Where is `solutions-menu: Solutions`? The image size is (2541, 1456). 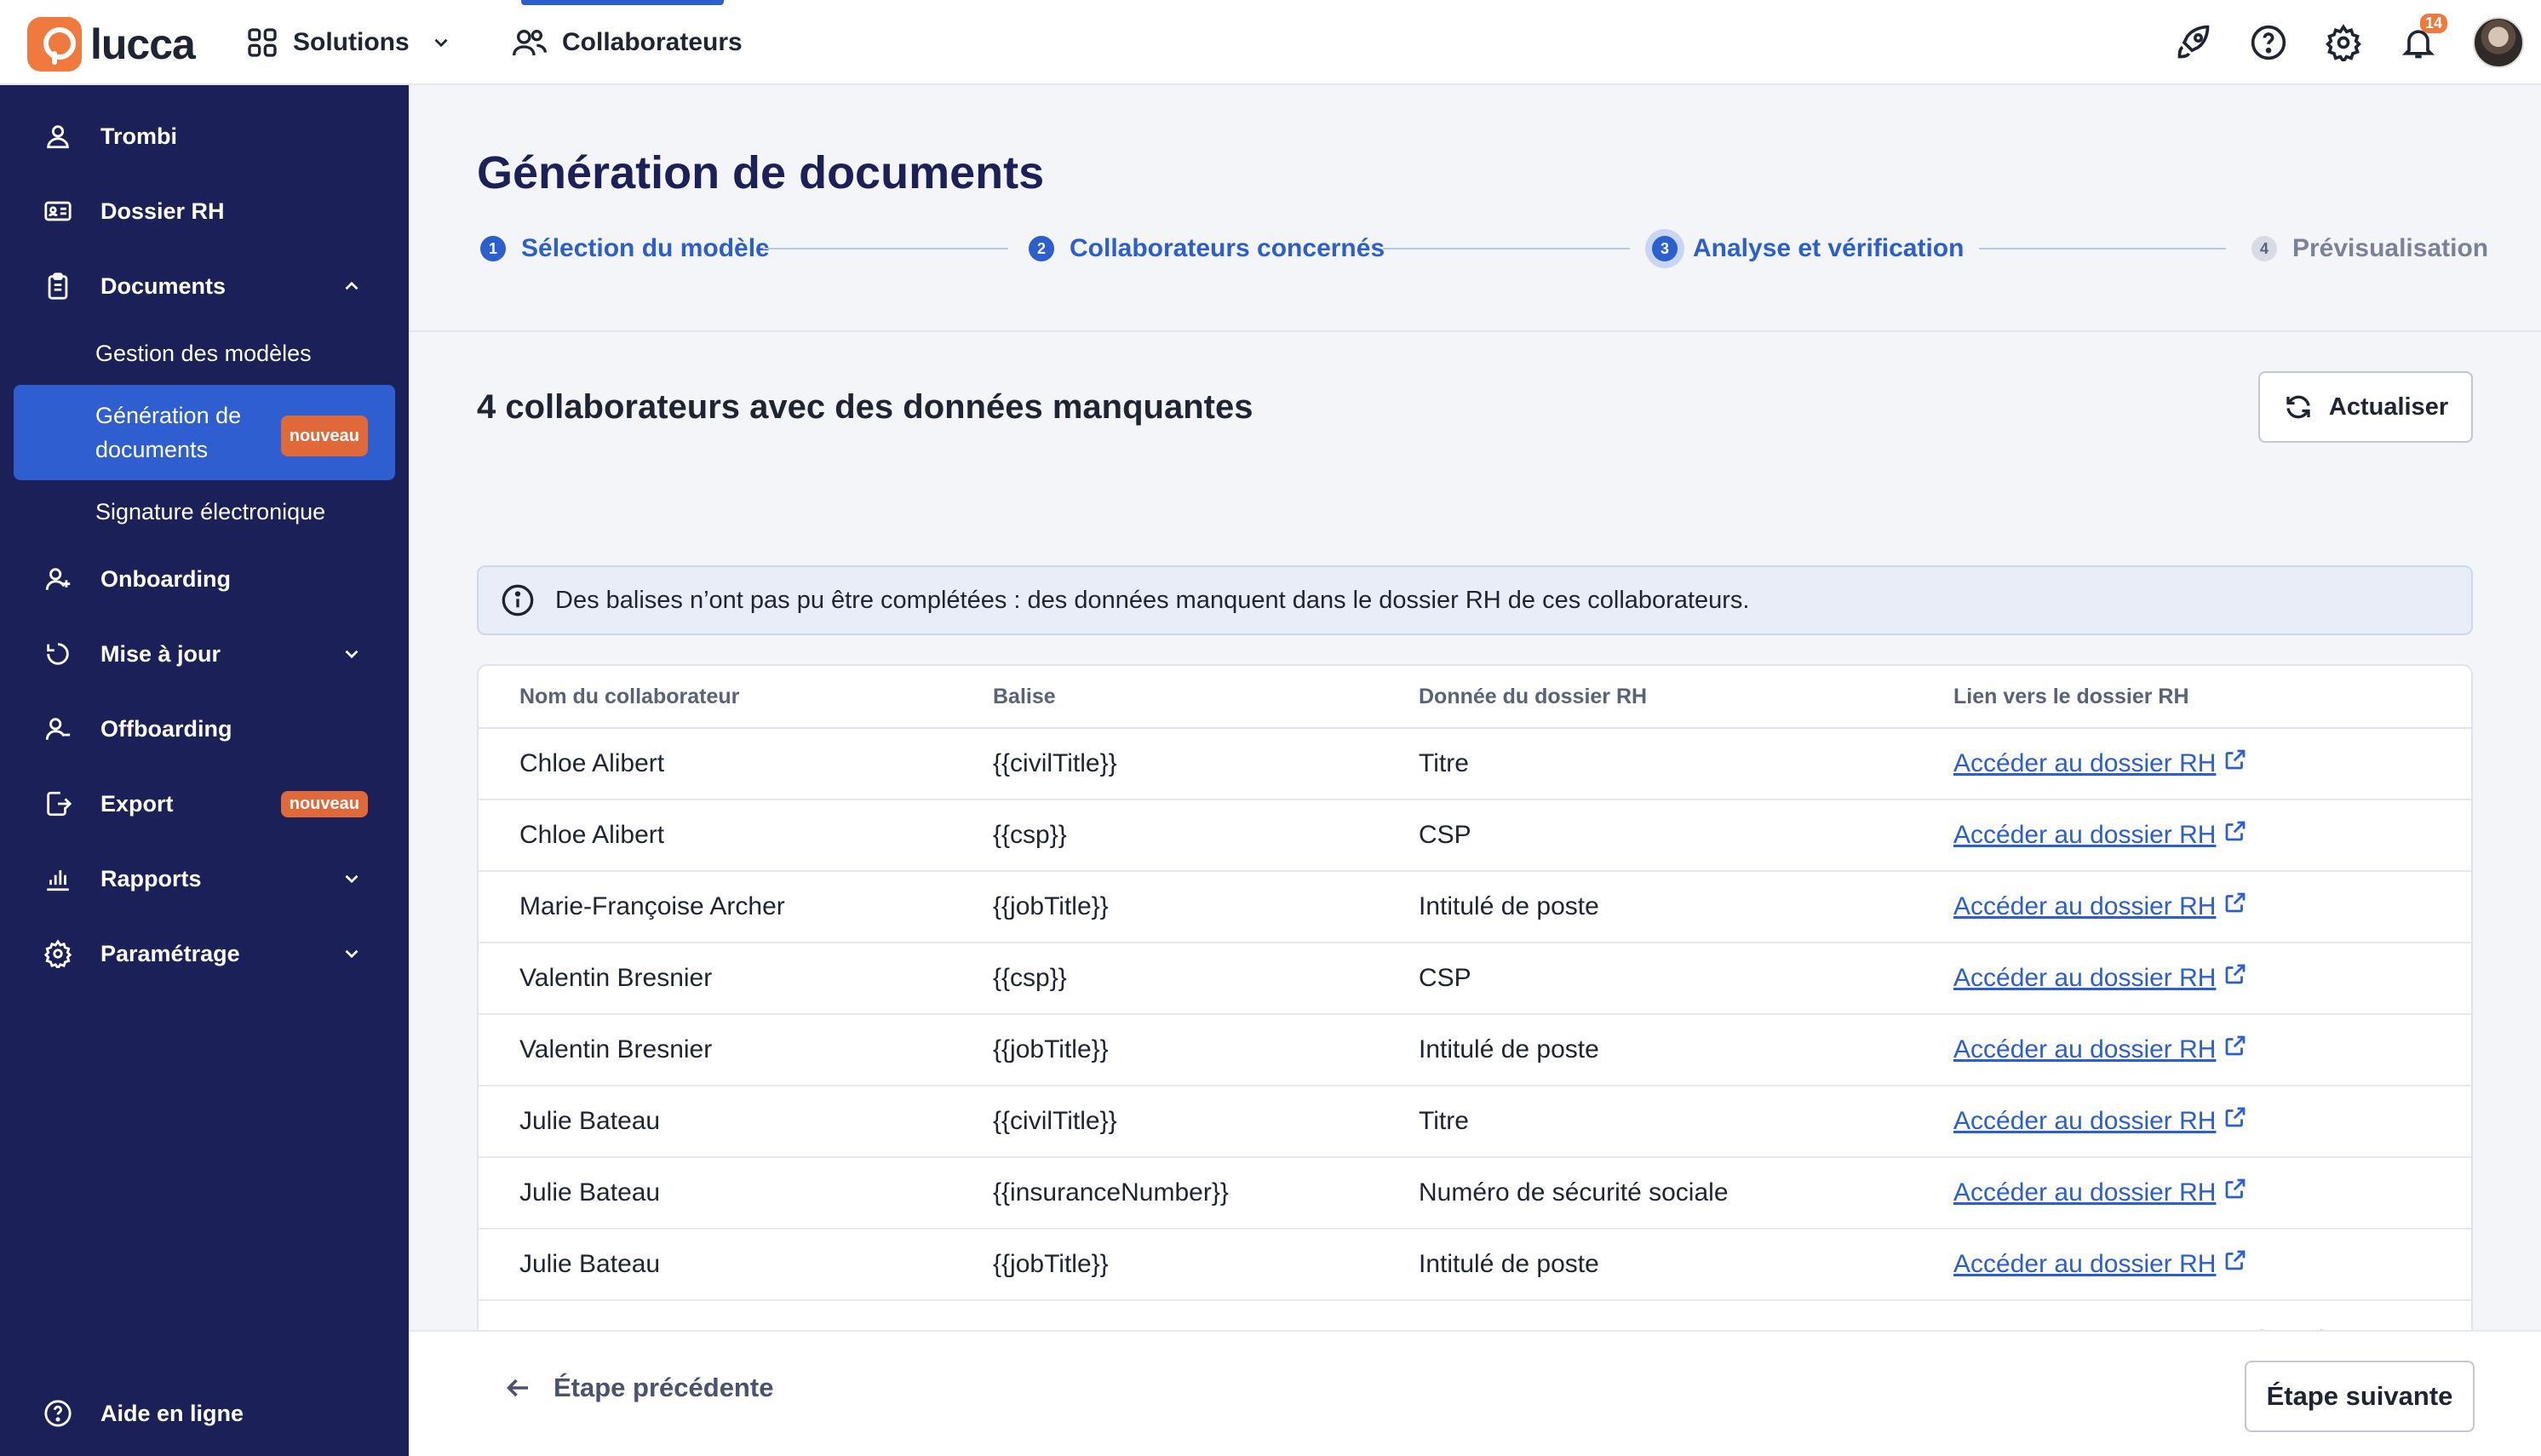 solutions-menu: Solutions is located at coordinates (355, 42).